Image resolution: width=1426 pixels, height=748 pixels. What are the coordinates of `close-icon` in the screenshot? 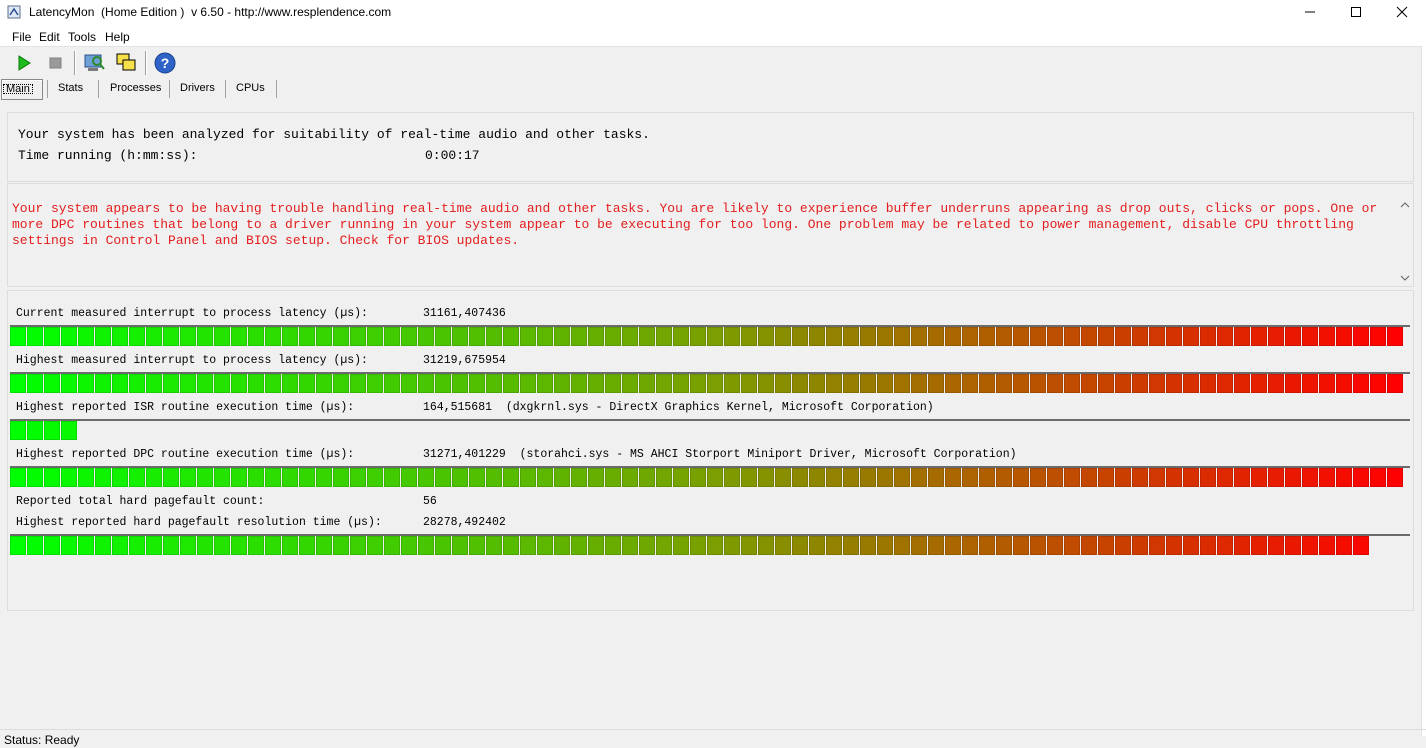 It's located at (1402, 12).